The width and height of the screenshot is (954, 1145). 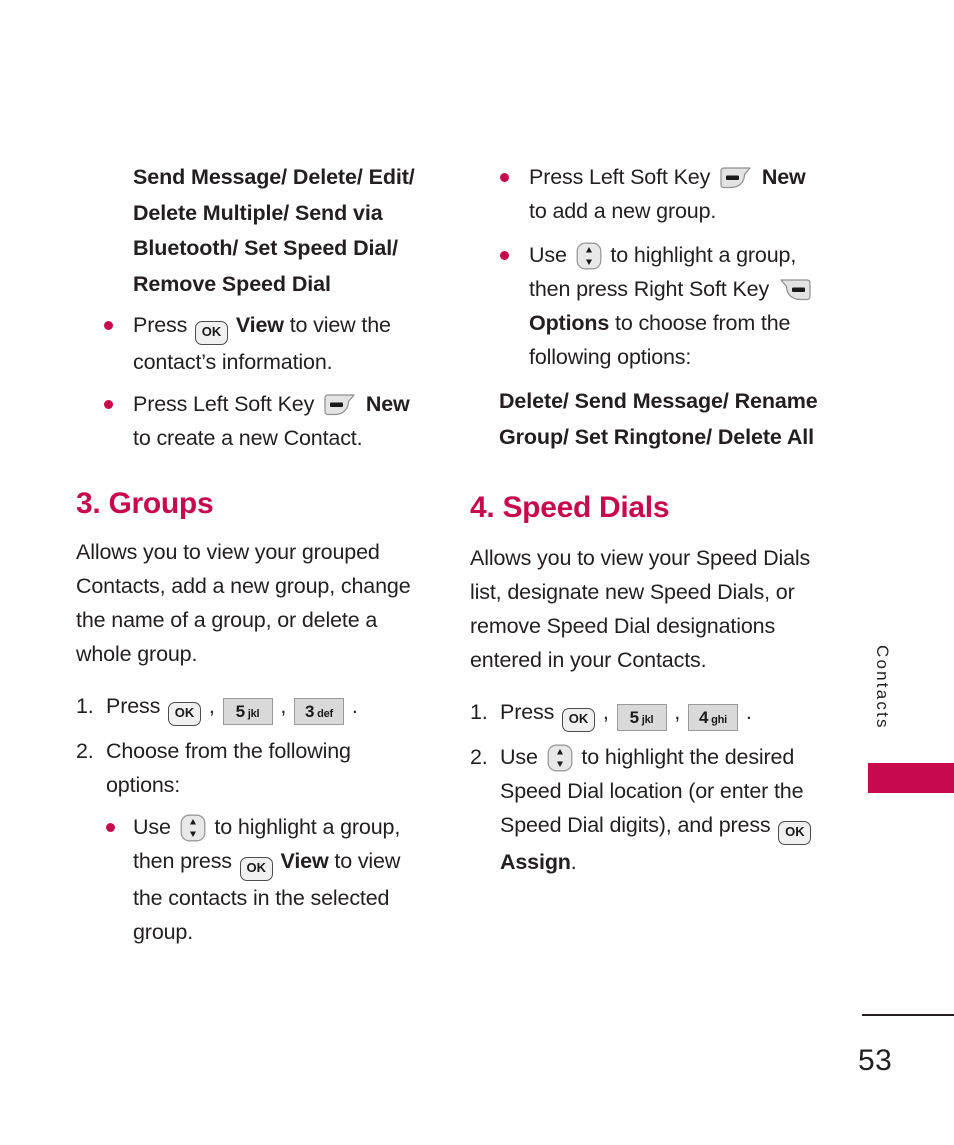 I want to click on number-key-digit: 4, so click(x=703, y=717).